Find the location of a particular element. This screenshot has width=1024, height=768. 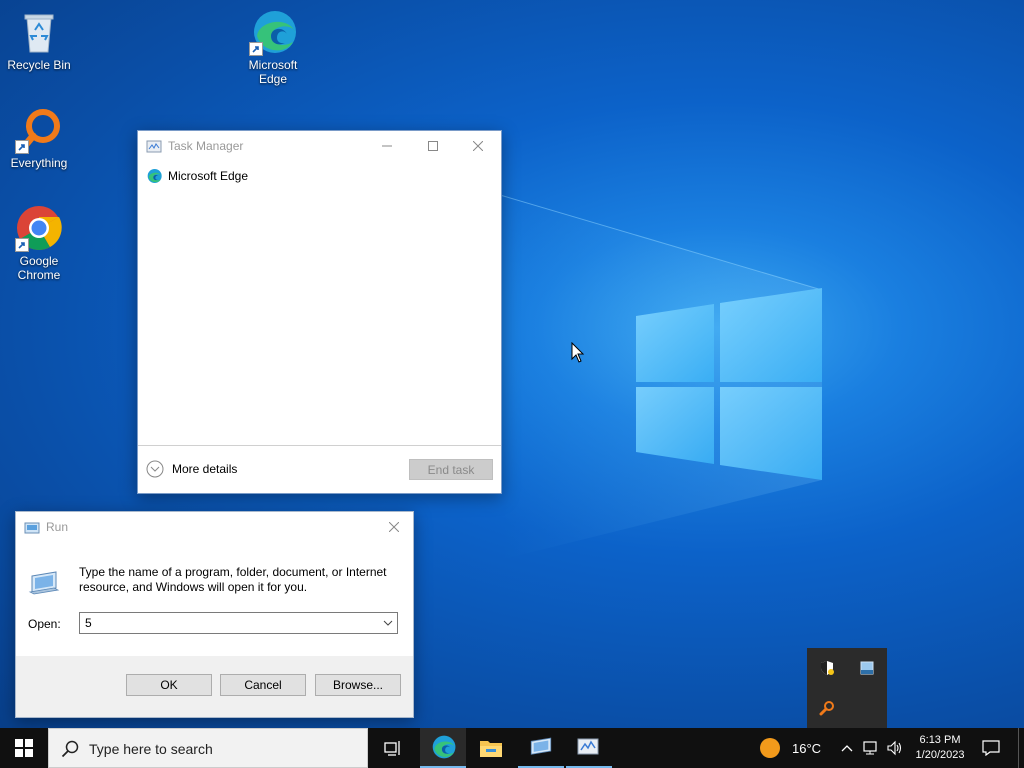

desktop-icon-google-chrome: Google Chrome is located at coordinates (39, 243).